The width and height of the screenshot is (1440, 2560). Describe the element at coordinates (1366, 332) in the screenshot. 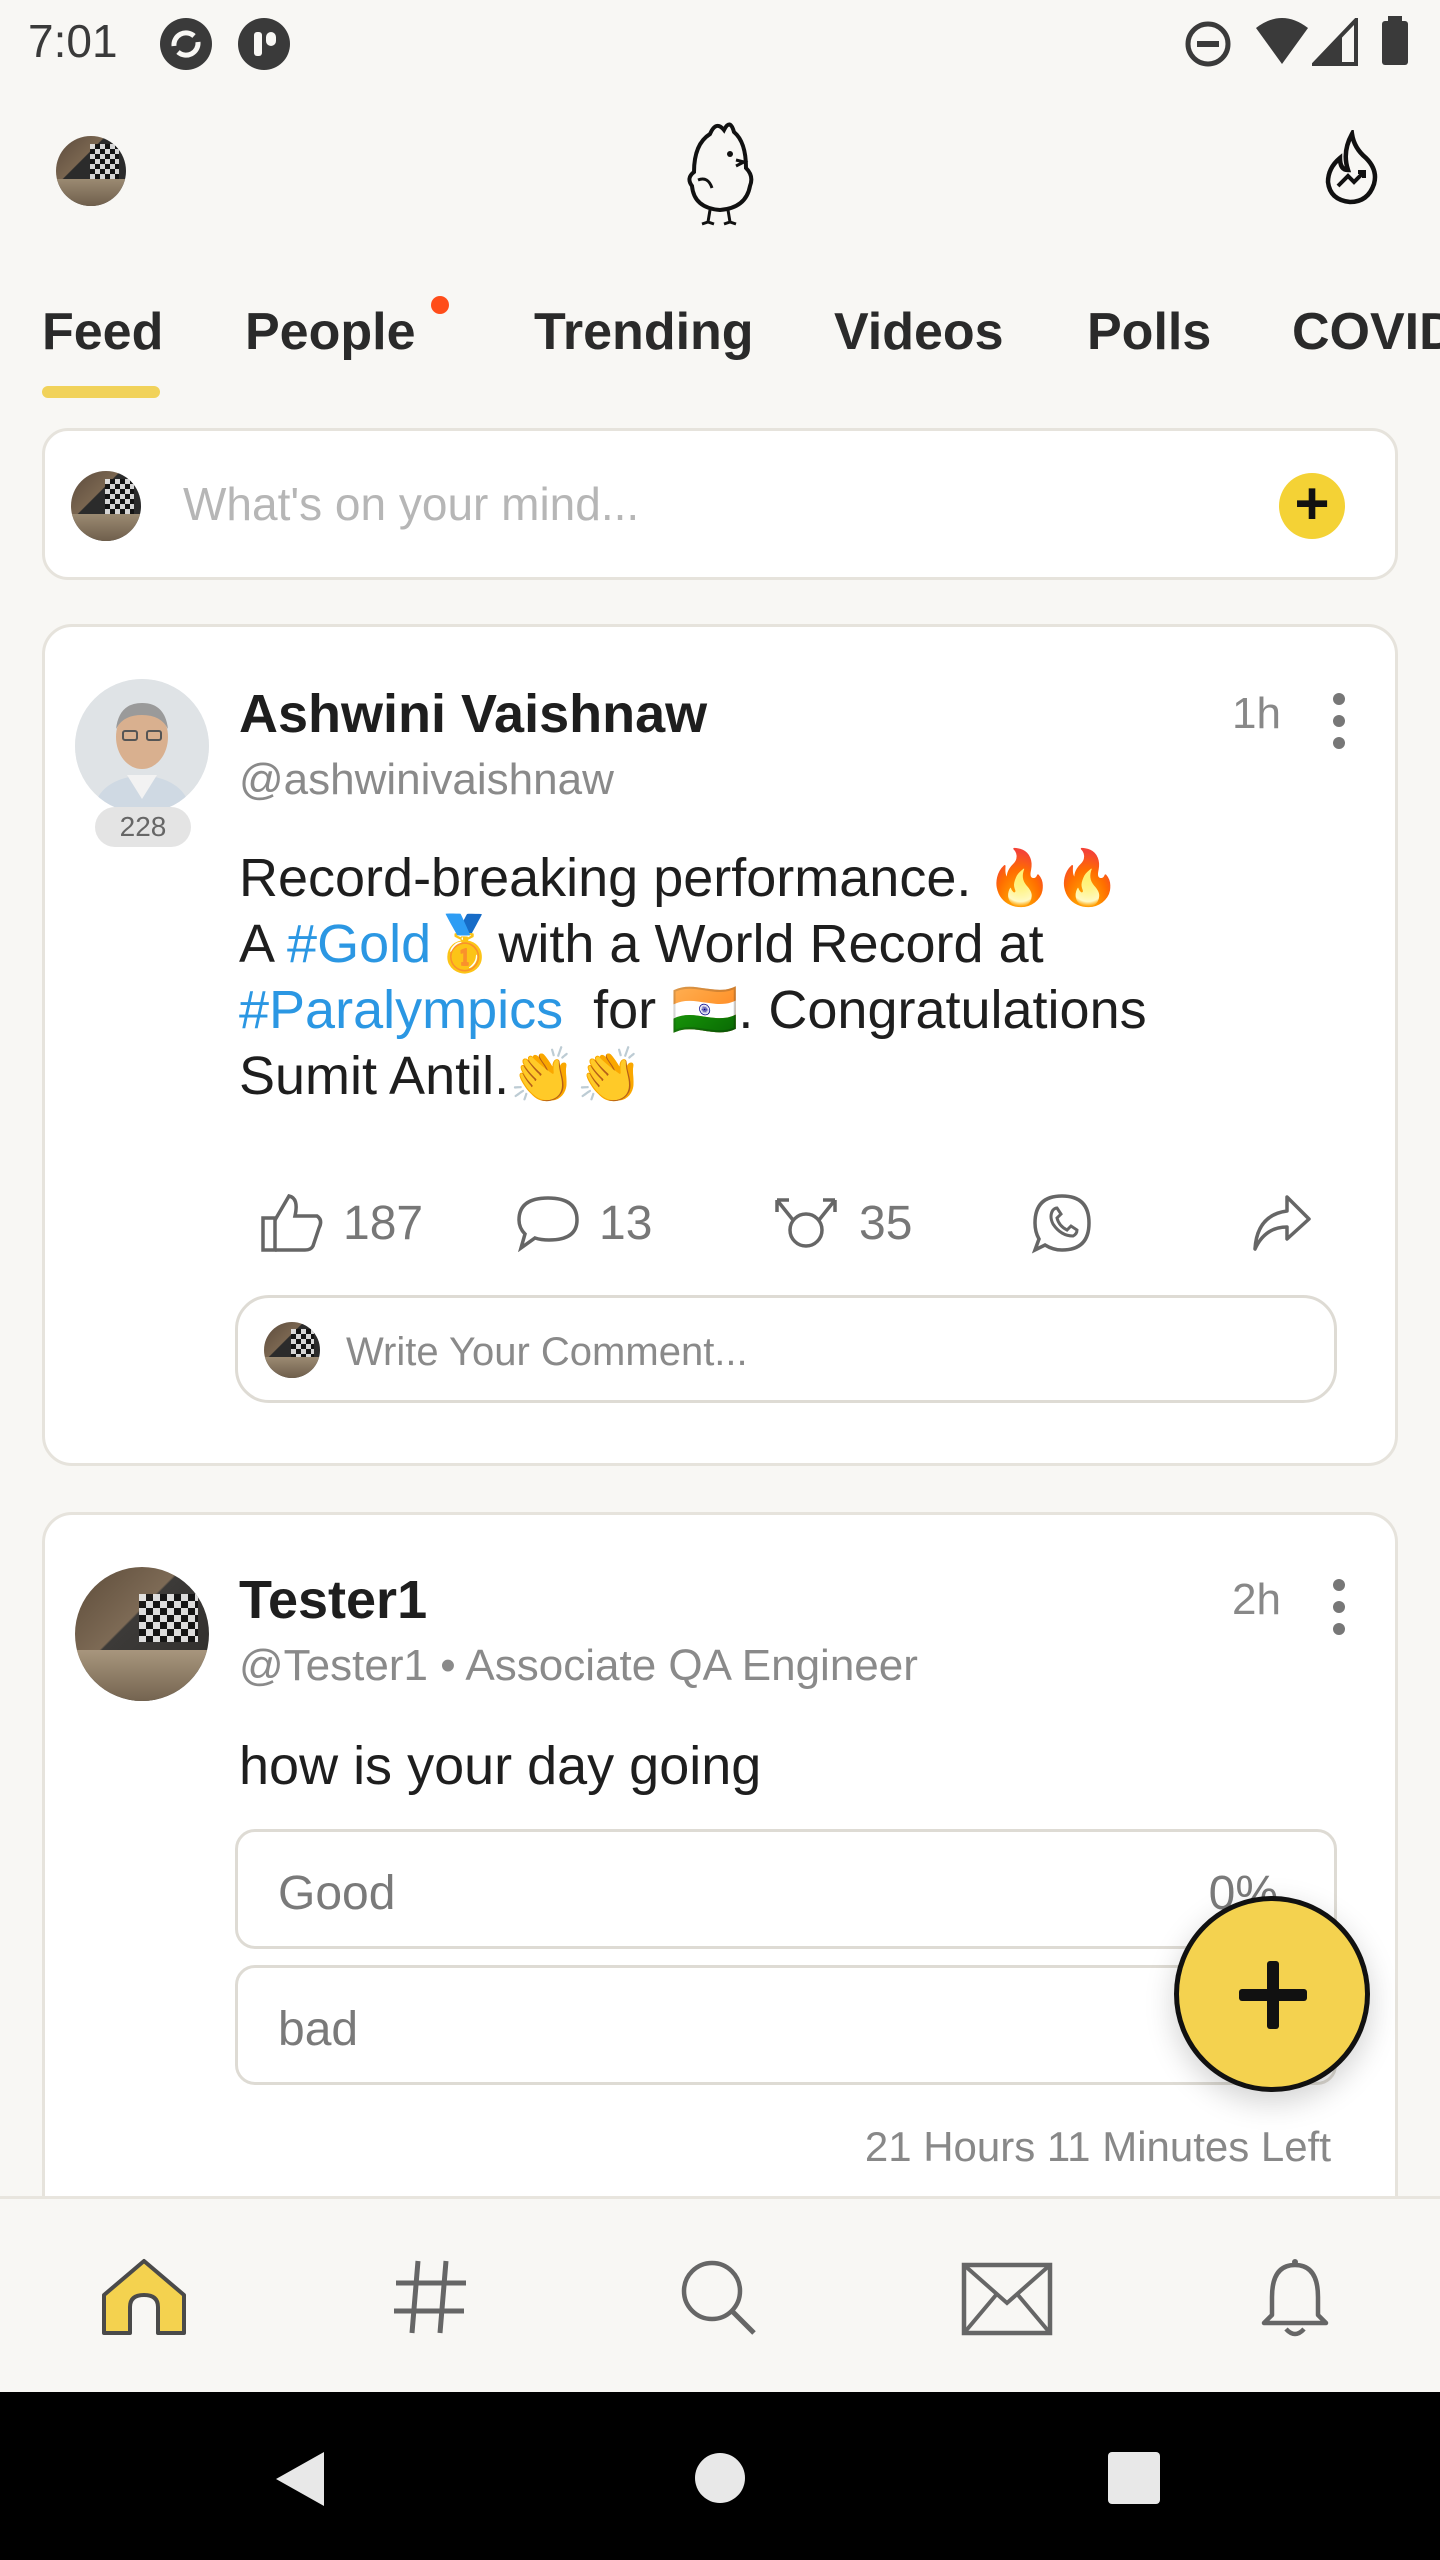

I see `tab-covid: COVID` at that location.